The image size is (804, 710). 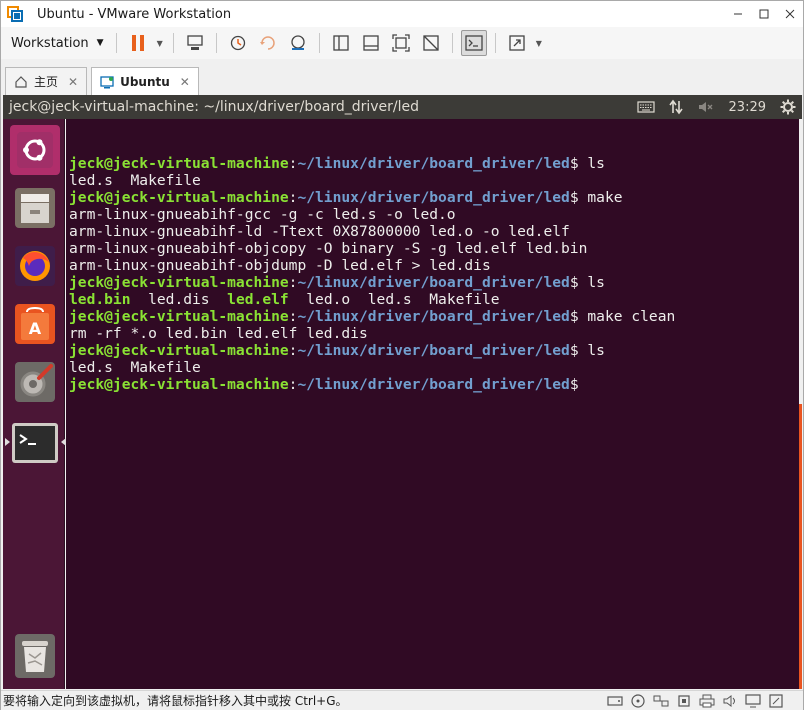 What do you see at coordinates (707, 701) in the screenshot?
I see `printer-icon` at bounding box center [707, 701].